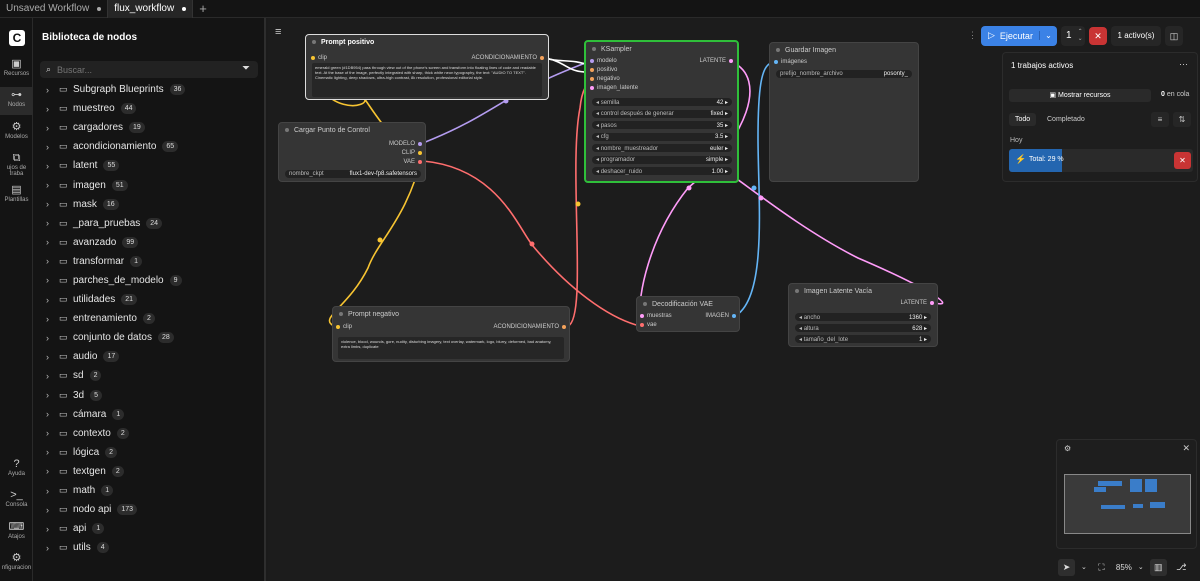  Describe the element at coordinates (688, 314) in the screenshot. I see `node-vae-decode: Decodificación VAE muestras vae IMAGEN` at that location.